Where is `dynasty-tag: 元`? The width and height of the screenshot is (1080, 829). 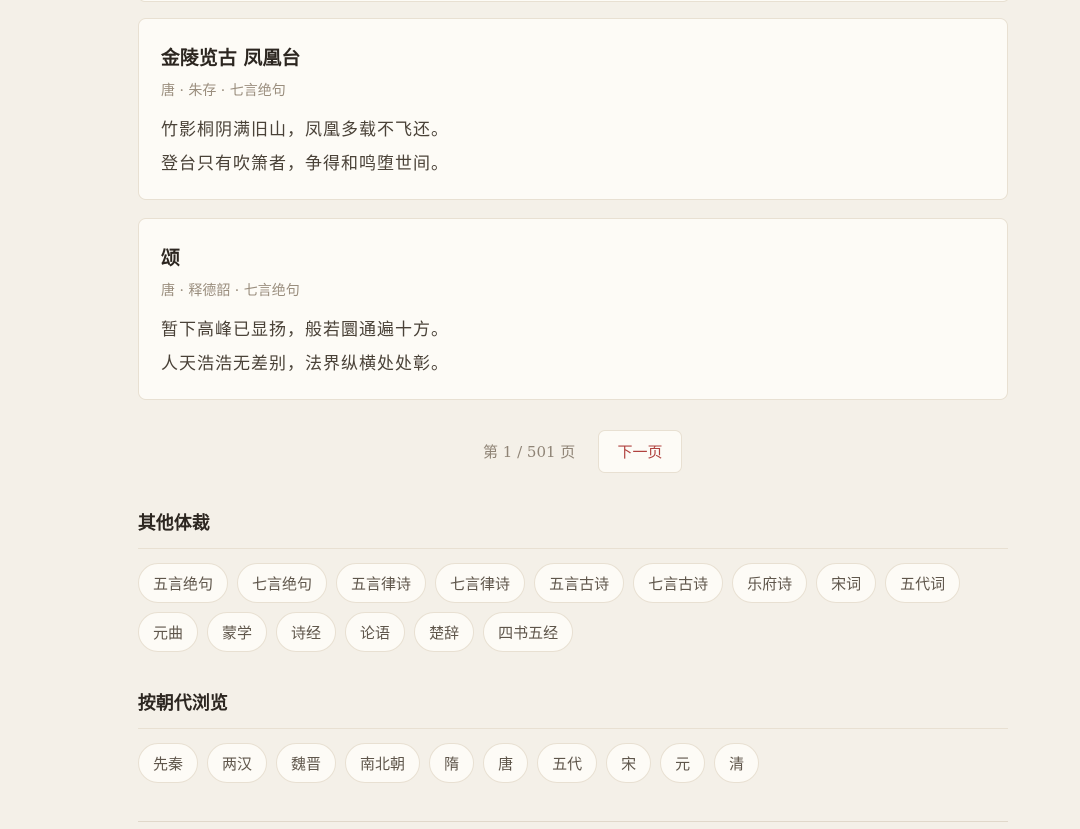
dynasty-tag: 元 is located at coordinates (683, 763).